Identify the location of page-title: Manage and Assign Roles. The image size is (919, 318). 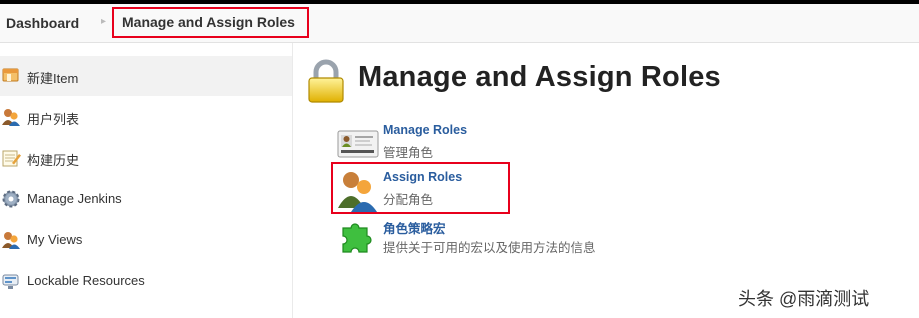
(539, 77).